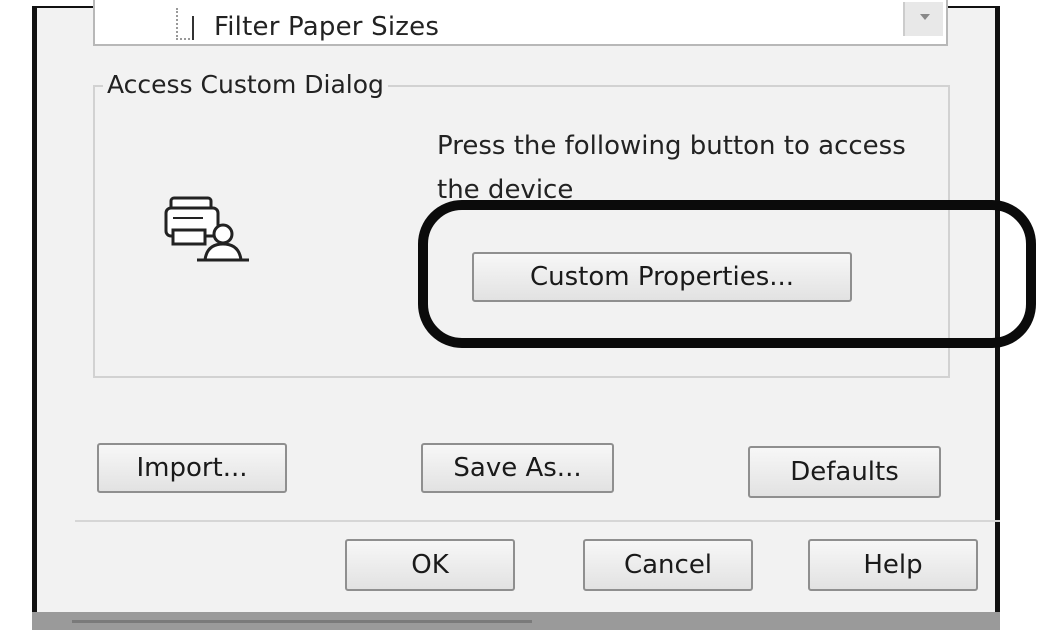  What do you see at coordinates (200, 28) in the screenshot?
I see `tree-node-icon` at bounding box center [200, 28].